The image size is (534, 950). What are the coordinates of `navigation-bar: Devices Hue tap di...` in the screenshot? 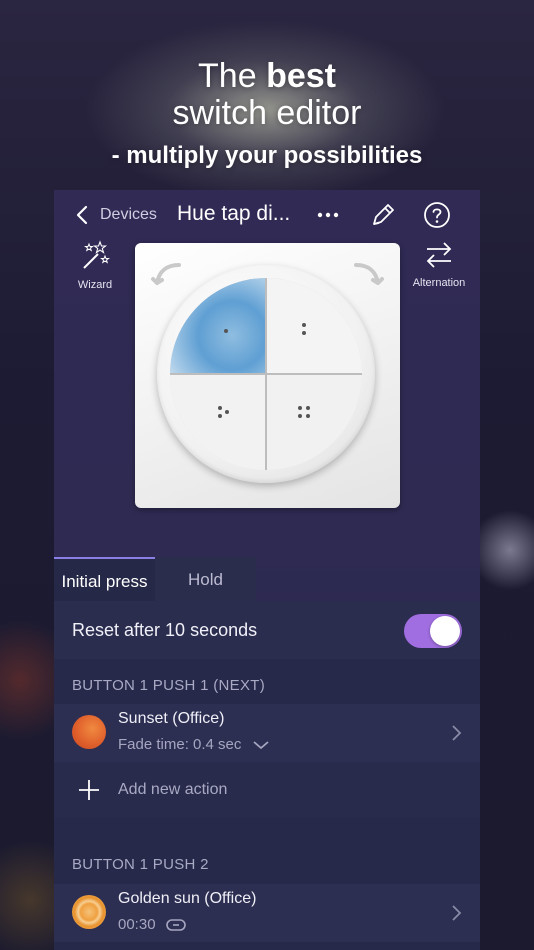 It's located at (267, 215).